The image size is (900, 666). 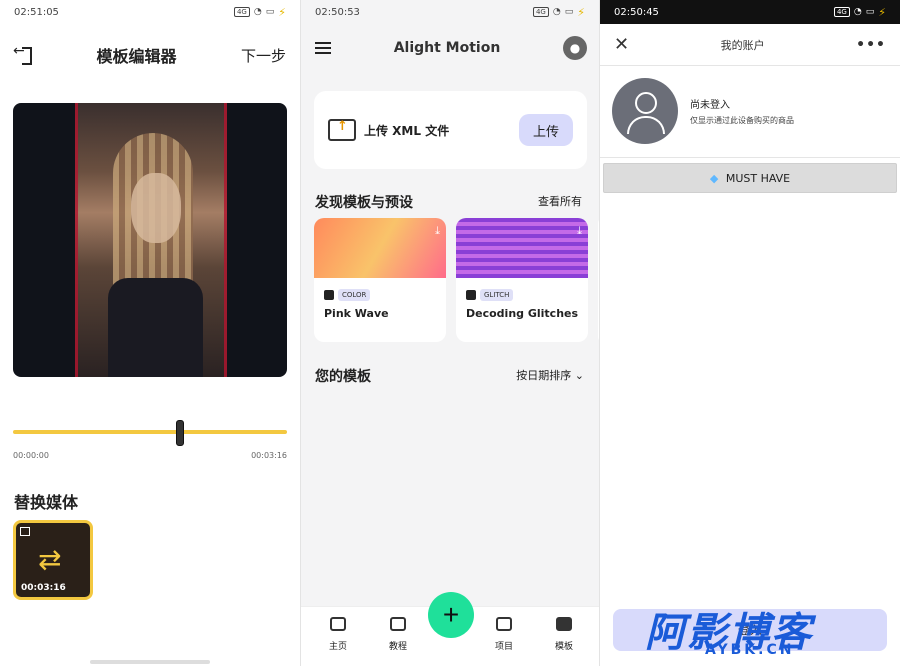 I want to click on template-tag: GLITCH, so click(x=490, y=295).